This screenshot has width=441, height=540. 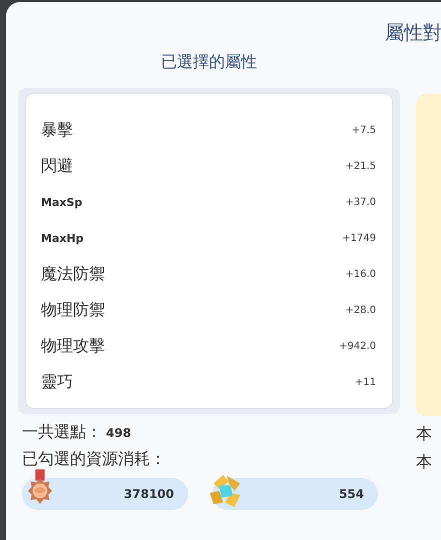 I want to click on cost-amount: 554, so click(x=351, y=494).